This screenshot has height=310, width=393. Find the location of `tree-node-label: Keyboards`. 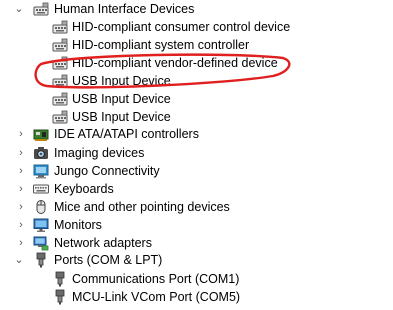

tree-node-label: Keyboards is located at coordinates (84, 189).